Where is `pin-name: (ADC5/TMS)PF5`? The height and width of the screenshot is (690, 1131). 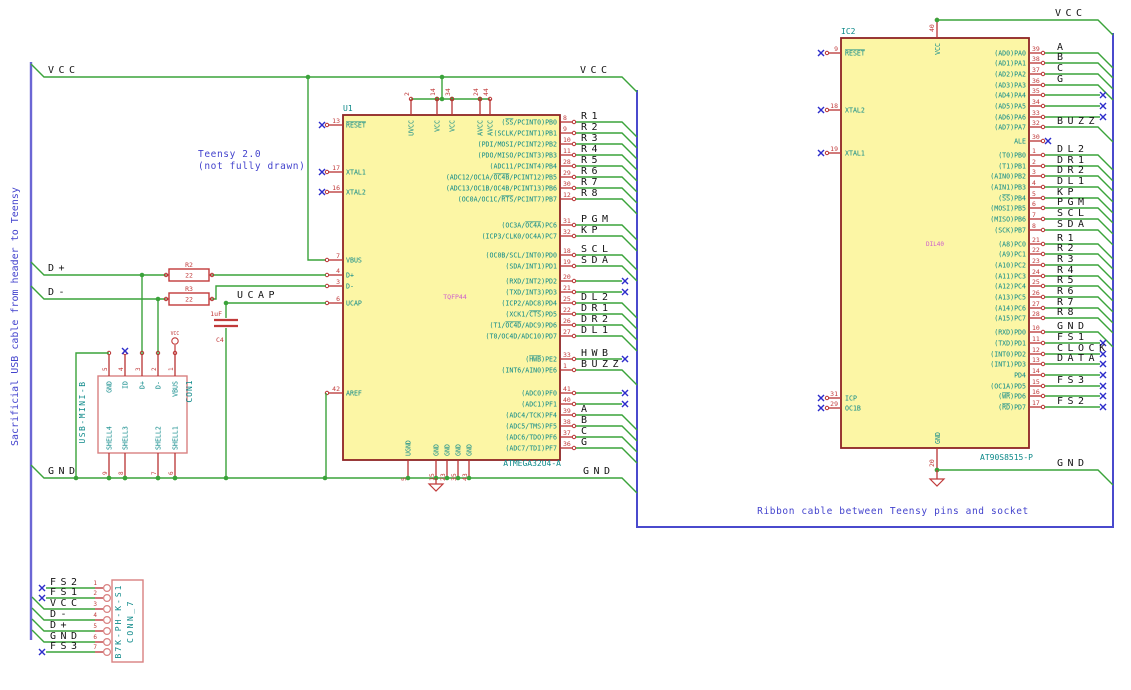 pin-name: (ADC5/TMS)PF5 is located at coordinates (531, 427).